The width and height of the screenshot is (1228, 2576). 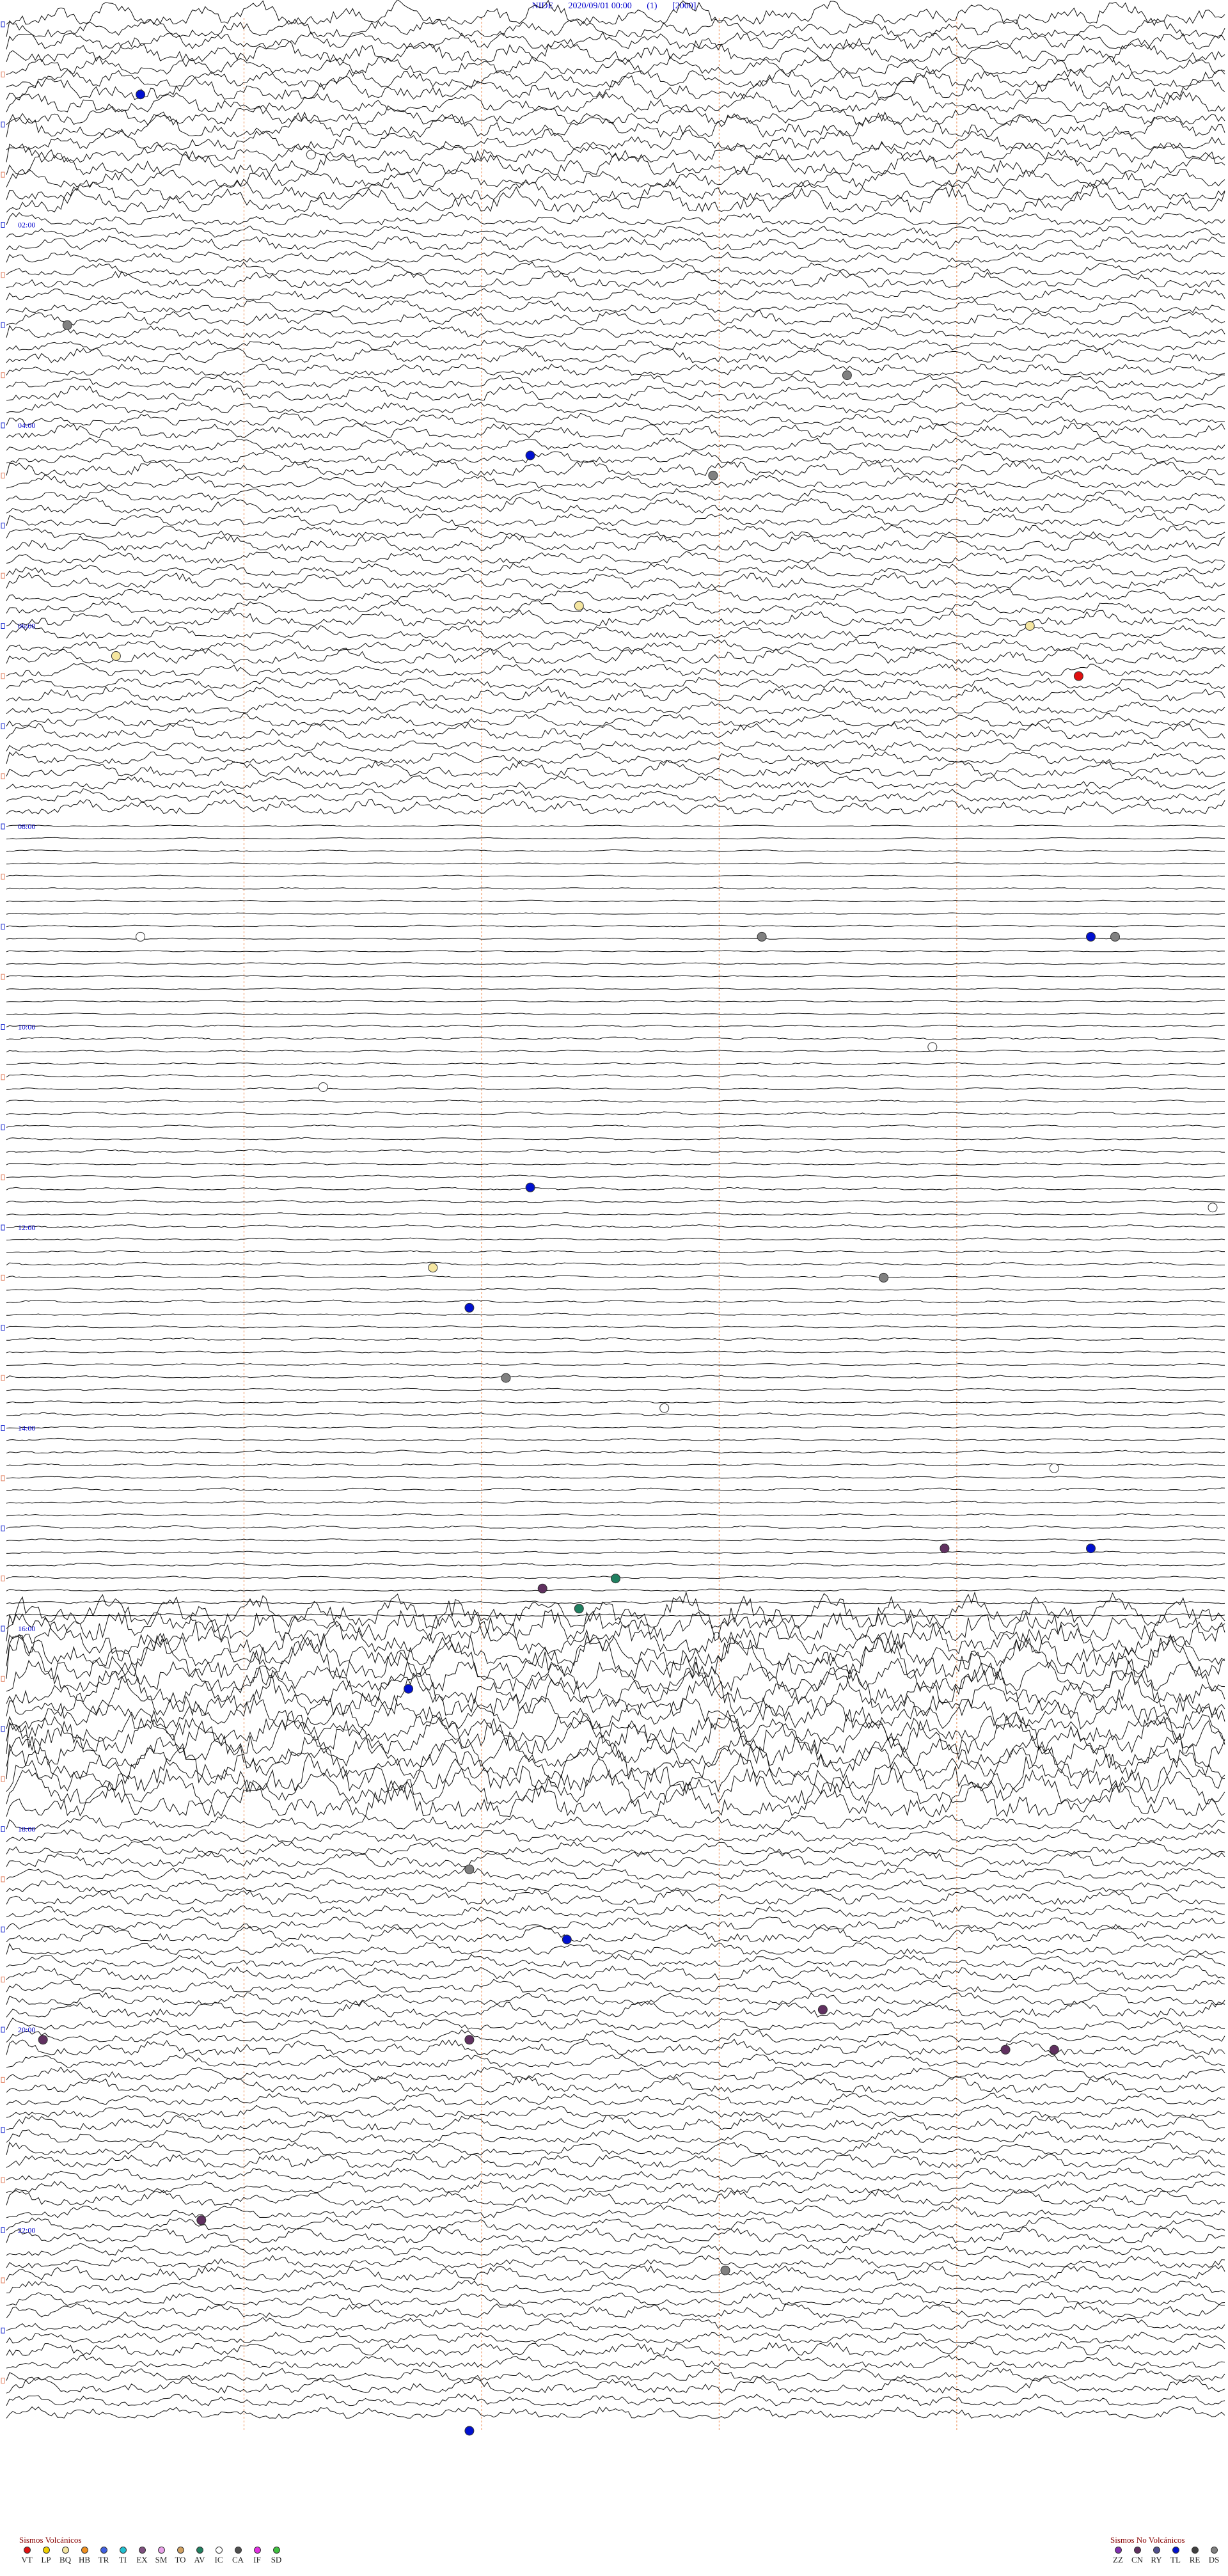 What do you see at coordinates (257, 2559) in the screenshot?
I see `legend-volcanic-label: IF` at bounding box center [257, 2559].